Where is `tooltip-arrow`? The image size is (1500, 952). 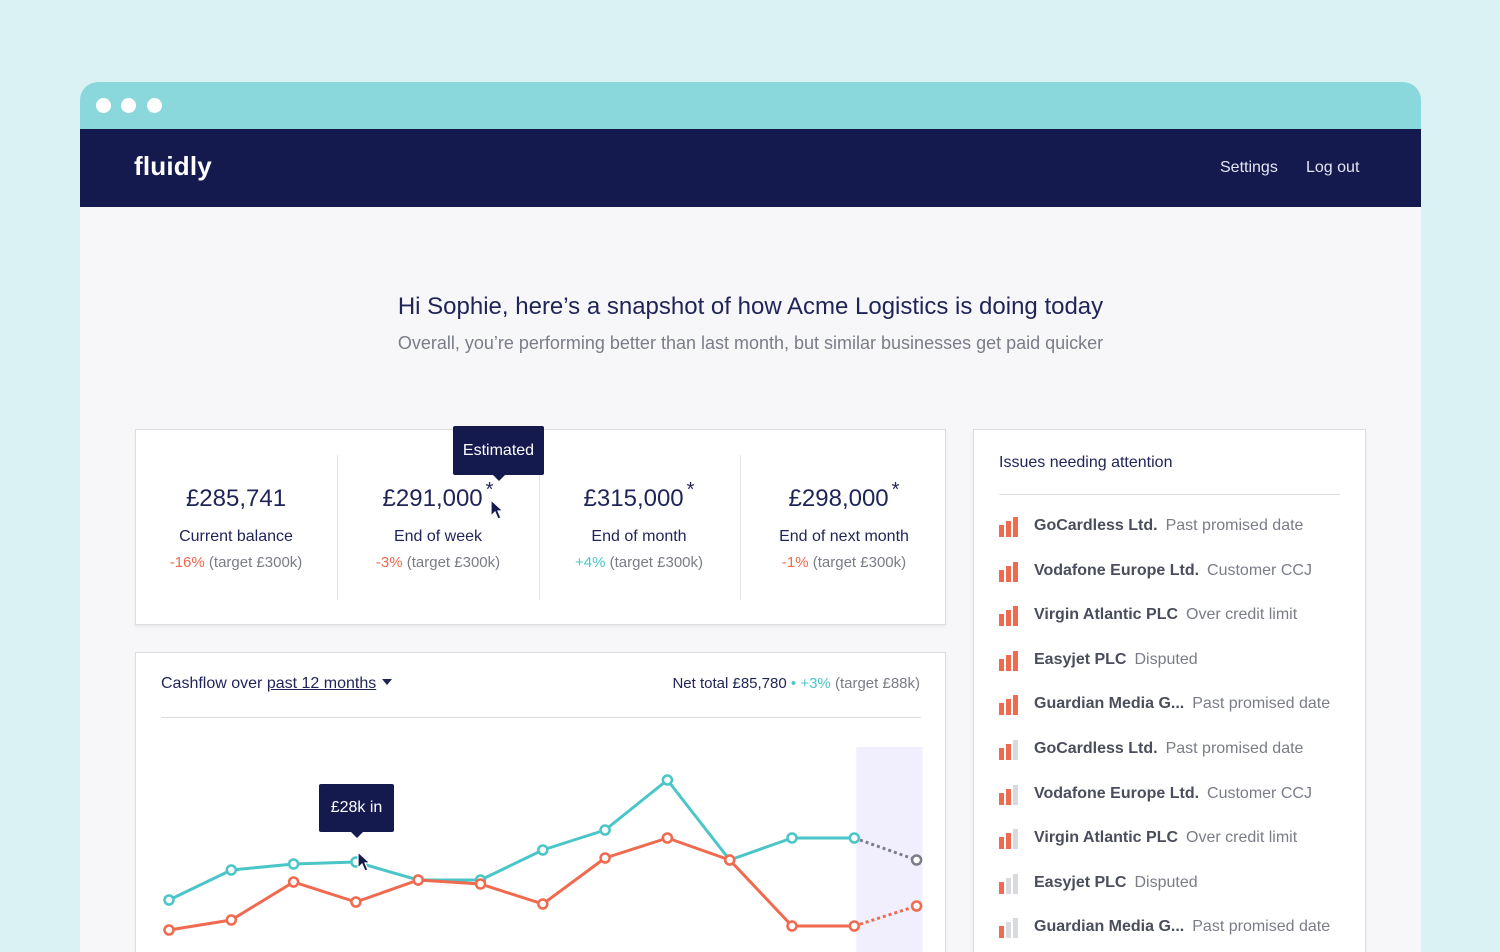
tooltip-arrow is located at coordinates (356, 835).